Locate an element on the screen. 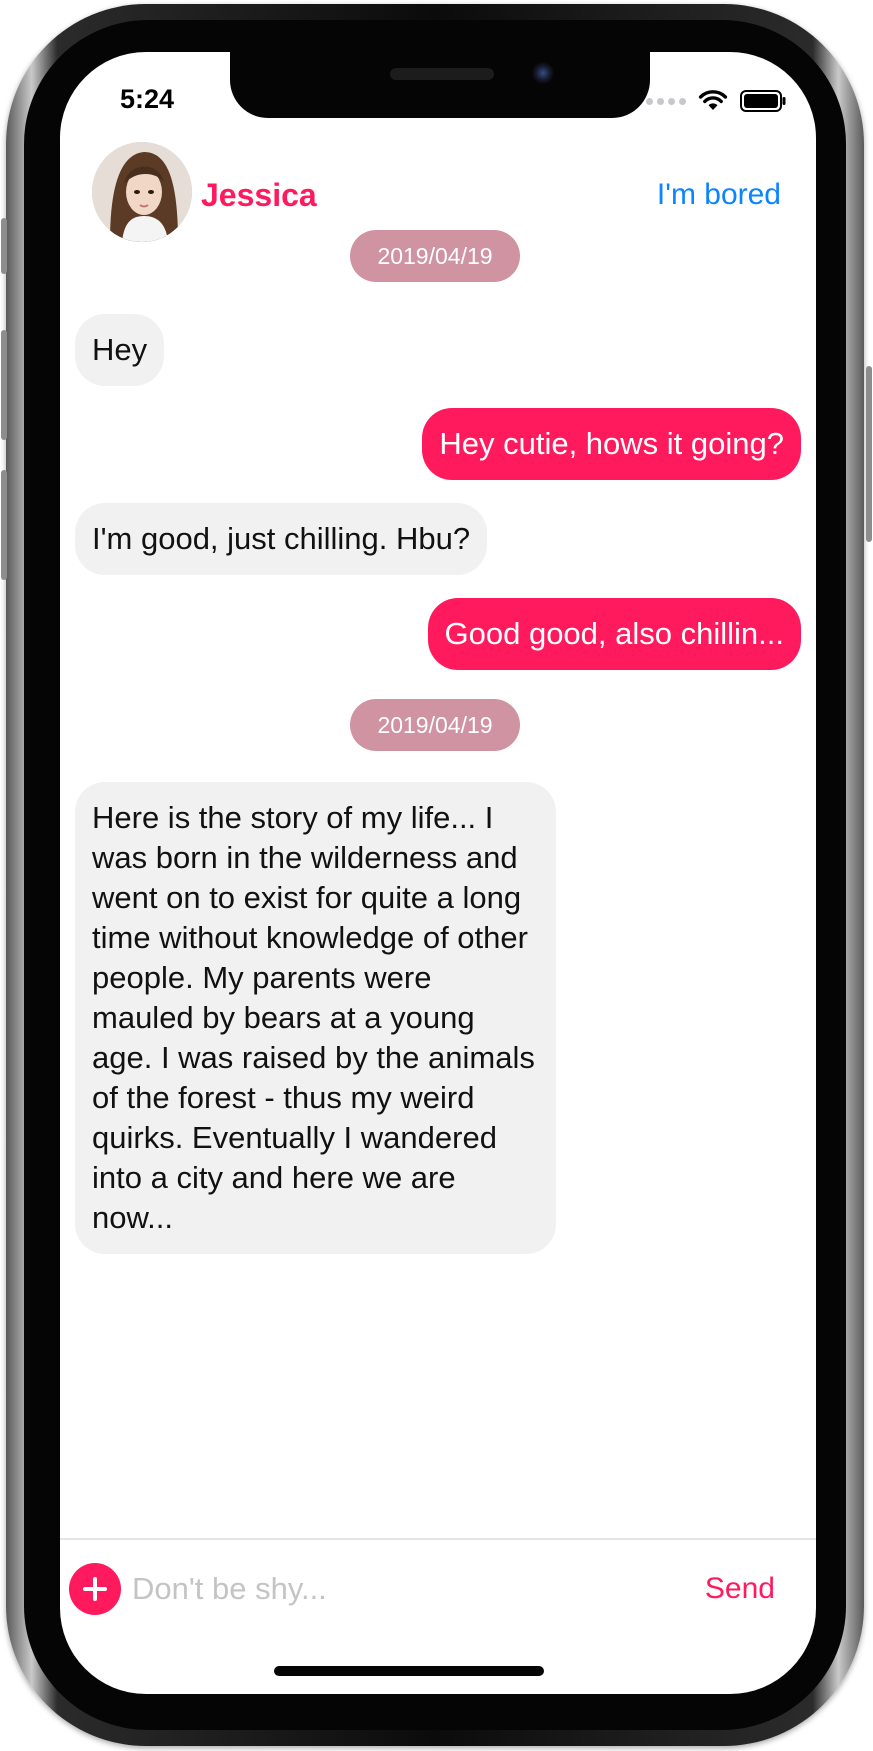  outgoing-message: Hey cutie, hows it going? is located at coordinates (611, 444).